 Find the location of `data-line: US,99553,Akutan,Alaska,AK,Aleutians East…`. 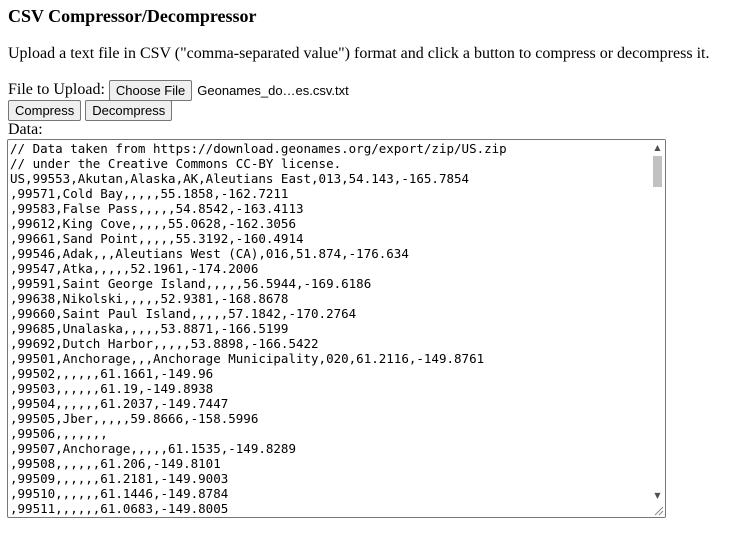

data-line: US,99553,Akutan,Alaska,AK,Aleutians East… is located at coordinates (240, 178).